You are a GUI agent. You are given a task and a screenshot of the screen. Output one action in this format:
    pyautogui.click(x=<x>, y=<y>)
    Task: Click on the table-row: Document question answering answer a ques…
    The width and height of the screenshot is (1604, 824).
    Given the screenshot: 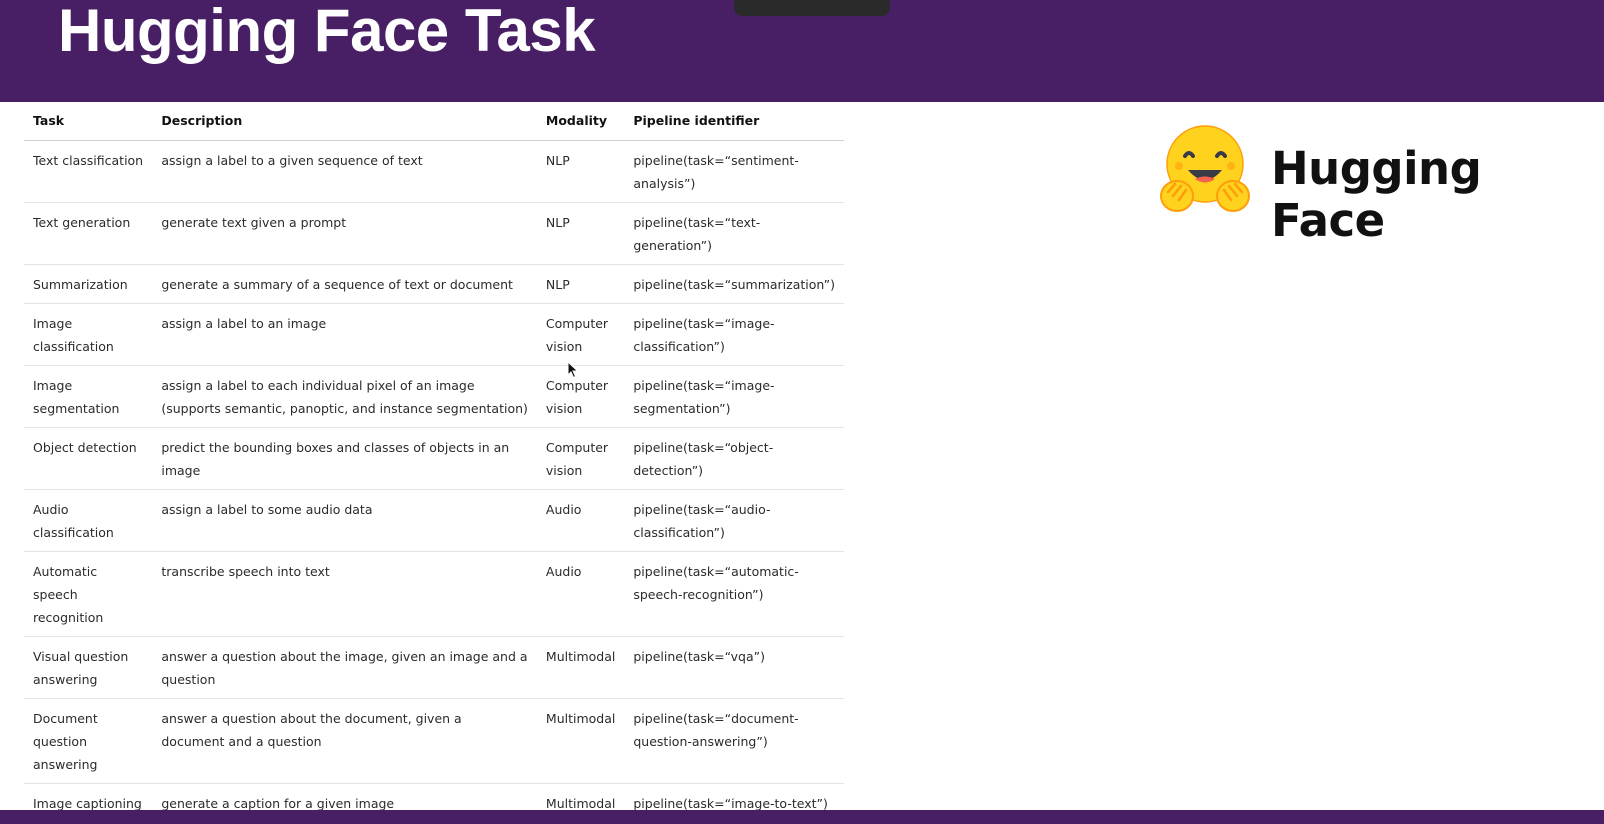 What is the action you would take?
    pyautogui.click(x=434, y=741)
    